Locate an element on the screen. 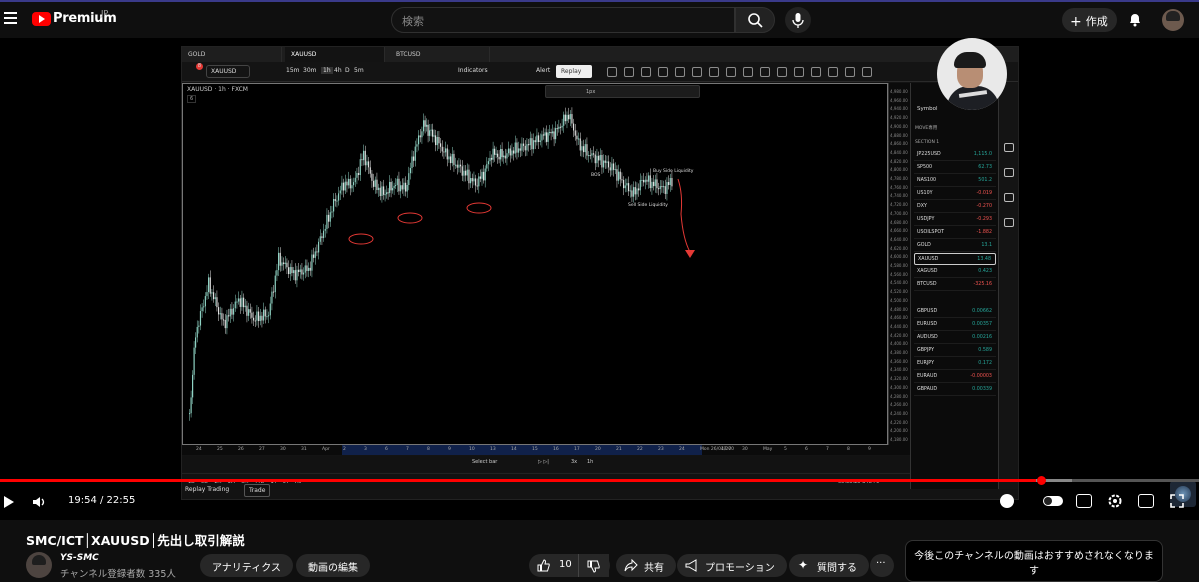 This screenshot has width=1199, height=582. watchlist-row: USOILSPOT -1.882 is located at coordinates (955, 233).